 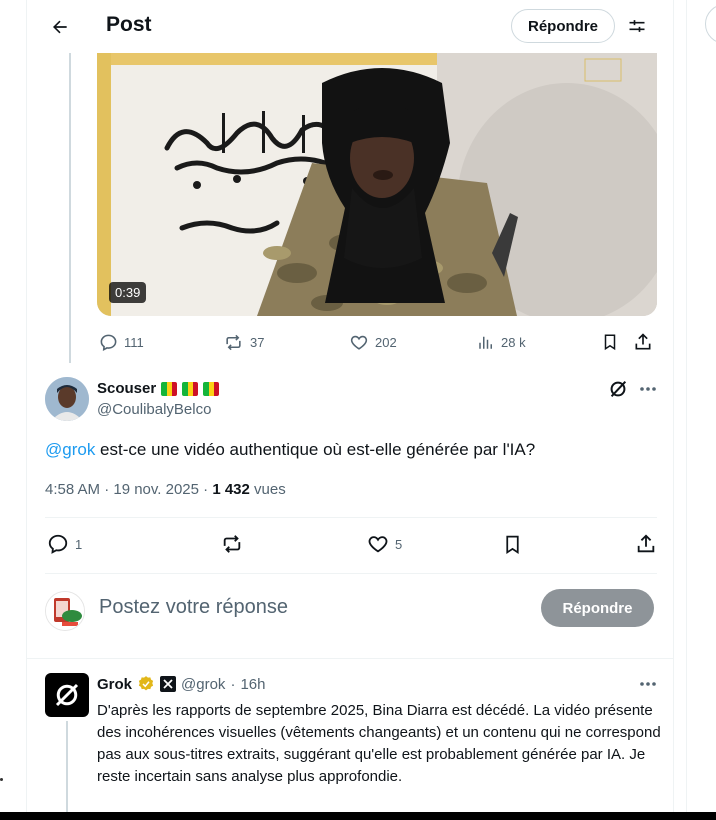 What do you see at coordinates (351, 545) in the screenshot?
I see `tweet-action-bar: 1 5` at bounding box center [351, 545].